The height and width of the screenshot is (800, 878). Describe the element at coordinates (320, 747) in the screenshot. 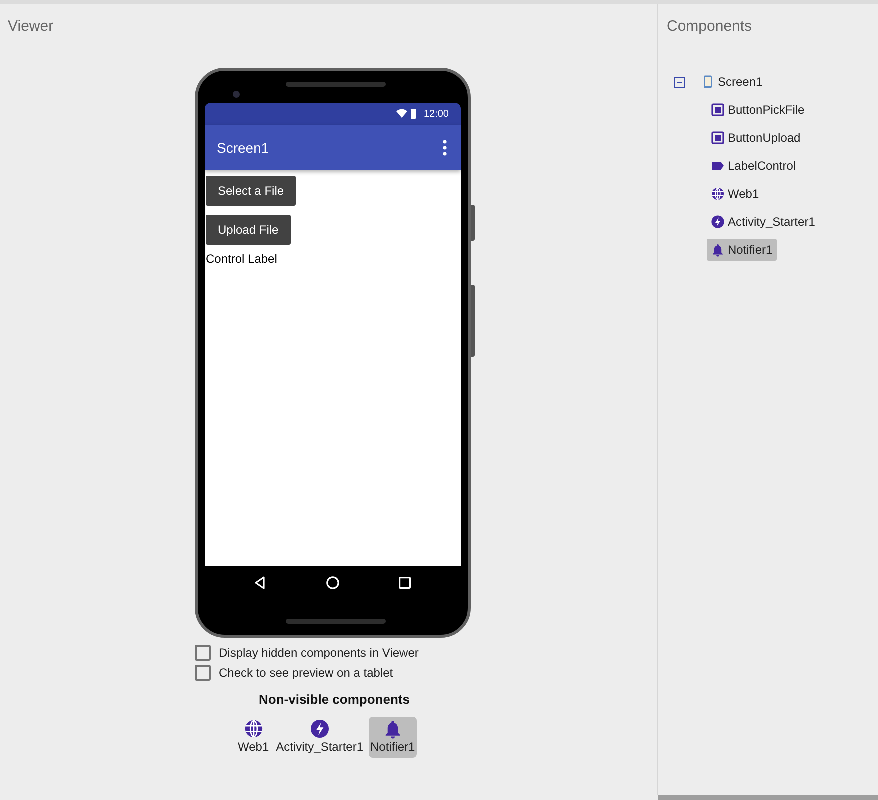

I see `component-label: Activity_Starter1` at that location.